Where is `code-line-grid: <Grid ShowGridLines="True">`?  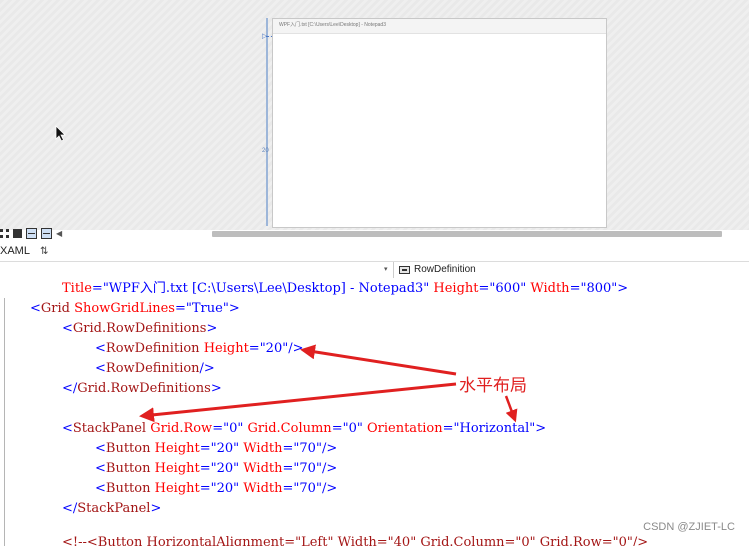 code-line-grid: <Grid ShowGridLines="True"> is located at coordinates (135, 309).